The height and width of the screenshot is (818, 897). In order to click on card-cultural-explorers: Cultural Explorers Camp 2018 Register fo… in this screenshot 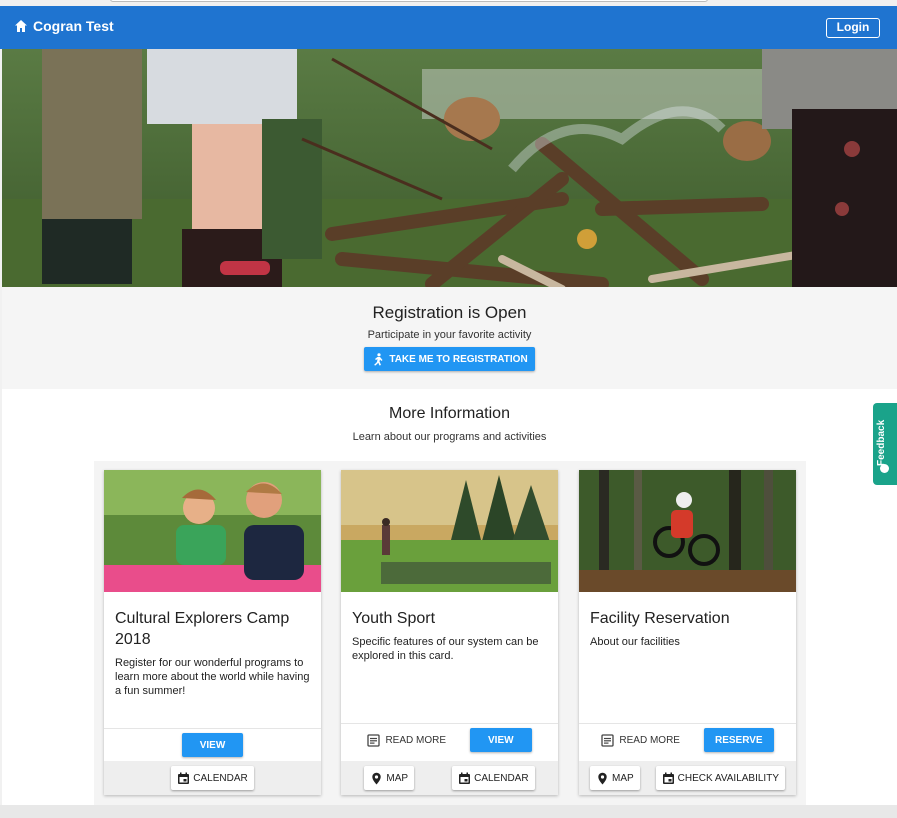, I will do `click(212, 632)`.